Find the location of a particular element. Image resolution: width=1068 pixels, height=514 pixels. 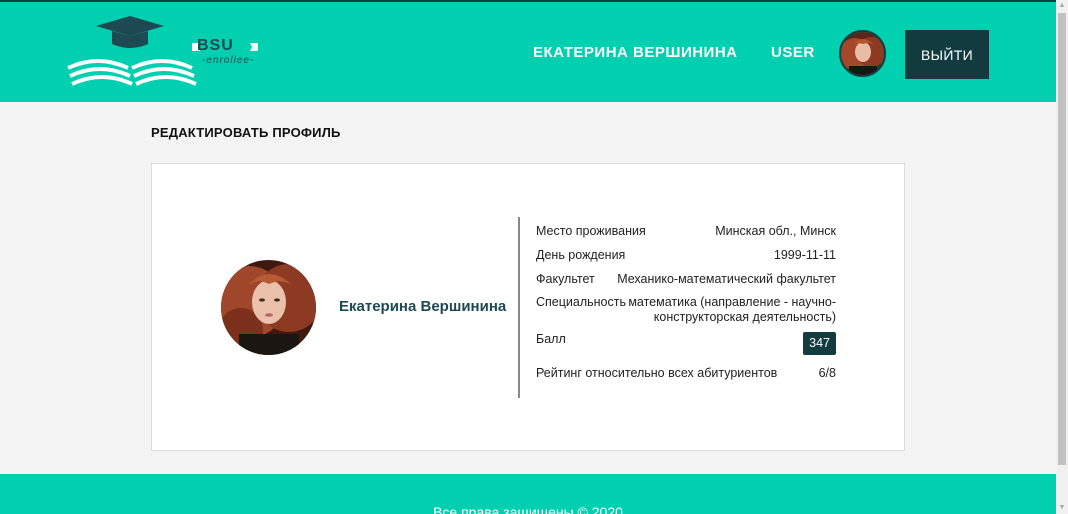

faculty-value: Механико-математический факультет is located at coordinates (726, 279).